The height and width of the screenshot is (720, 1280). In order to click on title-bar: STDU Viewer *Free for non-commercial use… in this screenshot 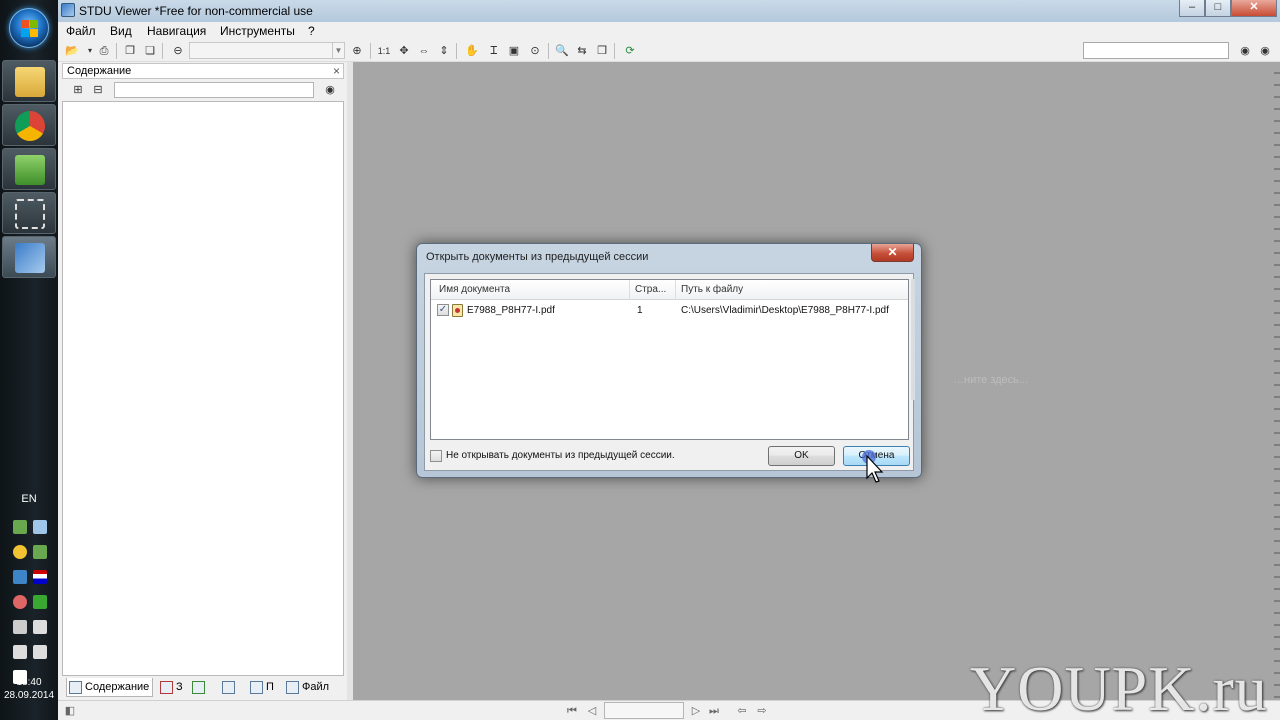, I will do `click(669, 11)`.